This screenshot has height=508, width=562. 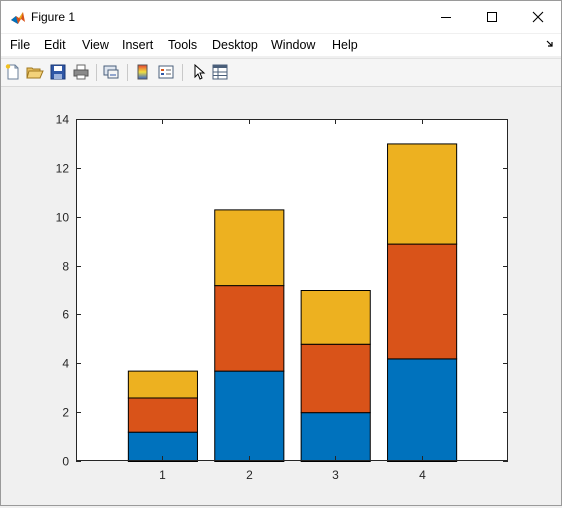 What do you see at coordinates (166, 72) in the screenshot?
I see `legend-icon` at bounding box center [166, 72].